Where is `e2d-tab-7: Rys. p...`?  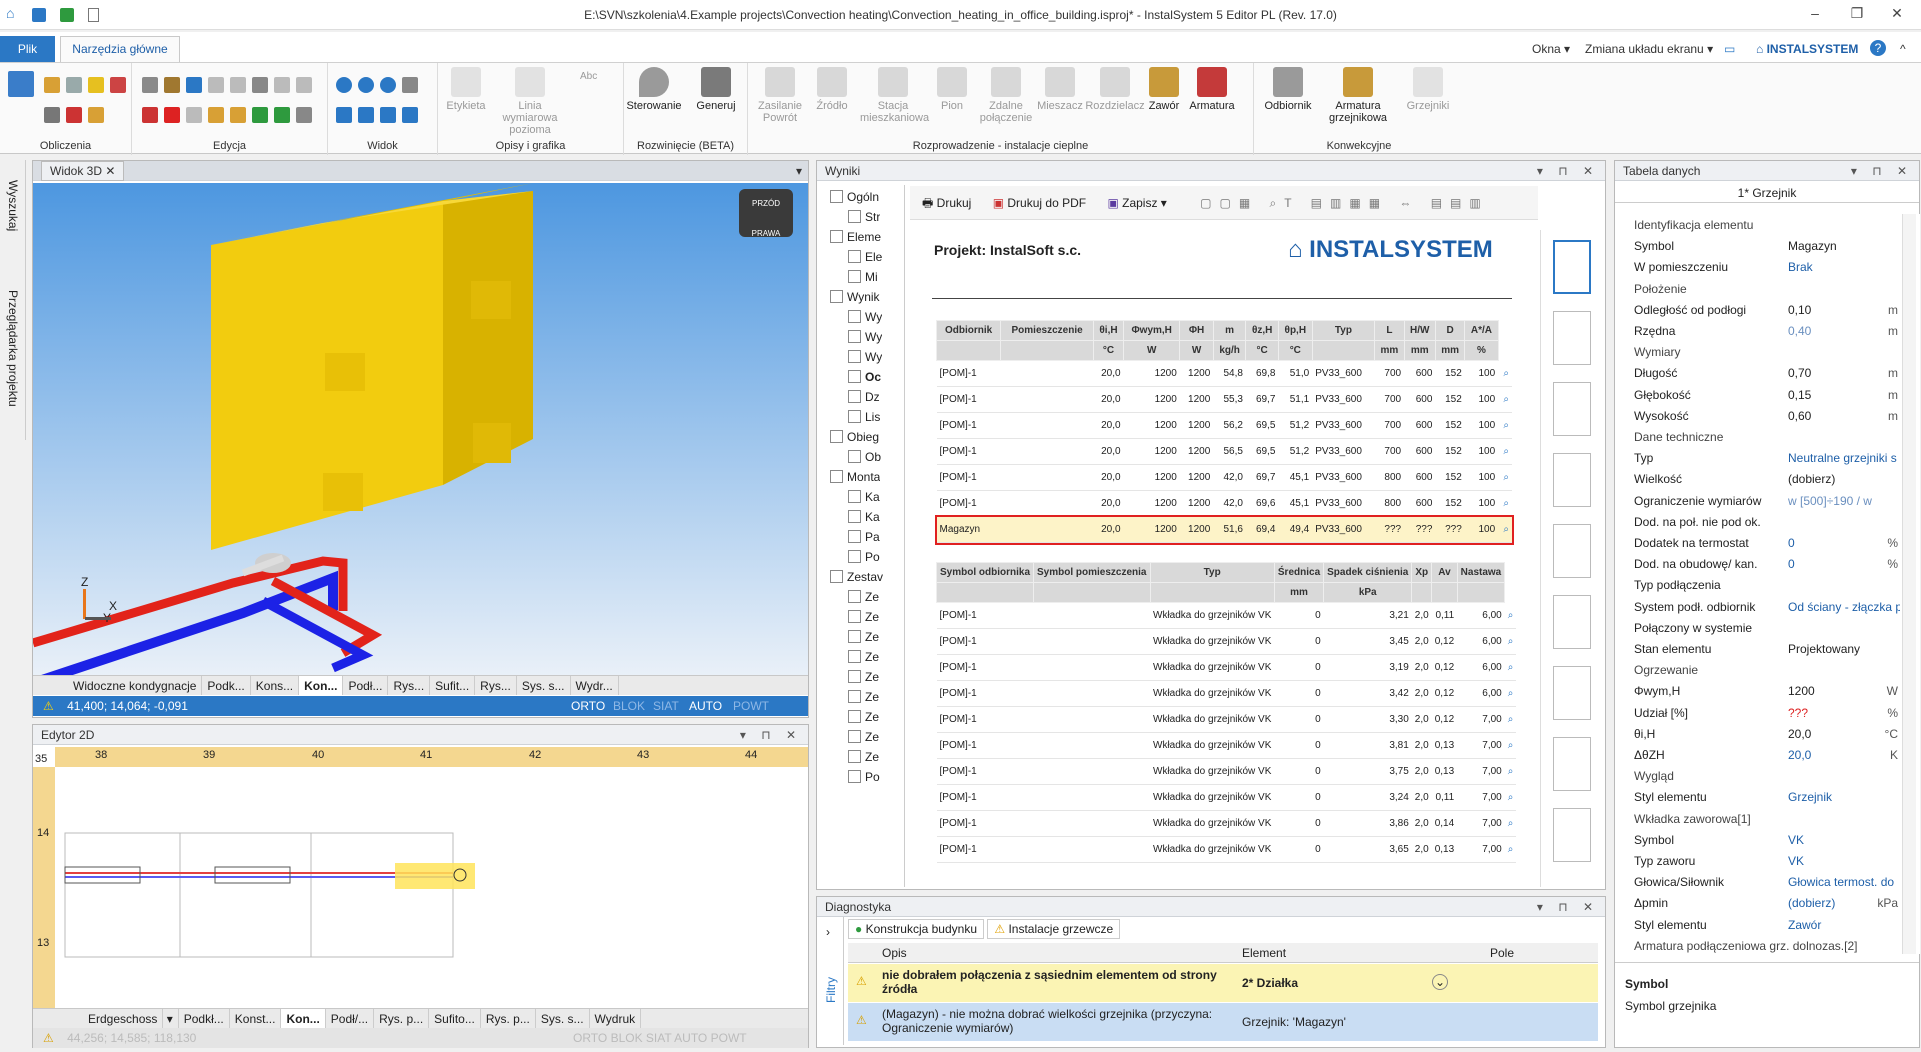 e2d-tab-7: Rys. p... is located at coordinates (508, 1018).